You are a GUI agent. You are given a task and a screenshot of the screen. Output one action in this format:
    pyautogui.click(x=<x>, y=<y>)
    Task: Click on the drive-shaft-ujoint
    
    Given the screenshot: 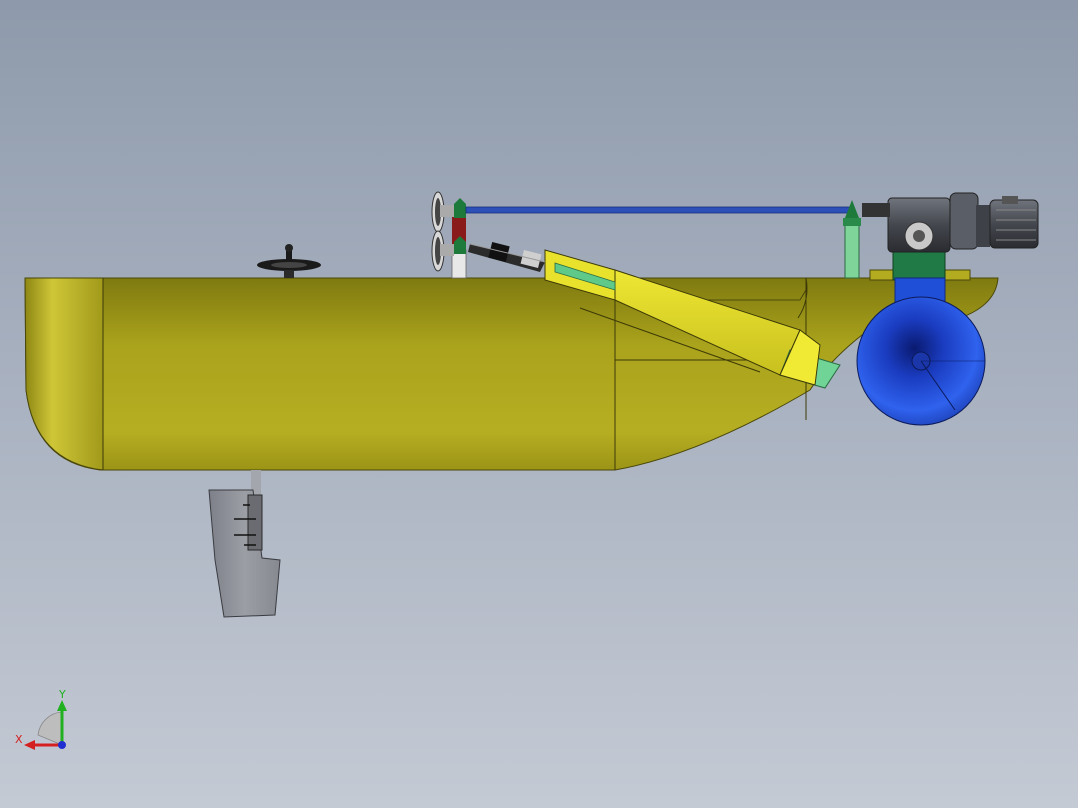 What is the action you would take?
    pyautogui.click(x=507, y=257)
    